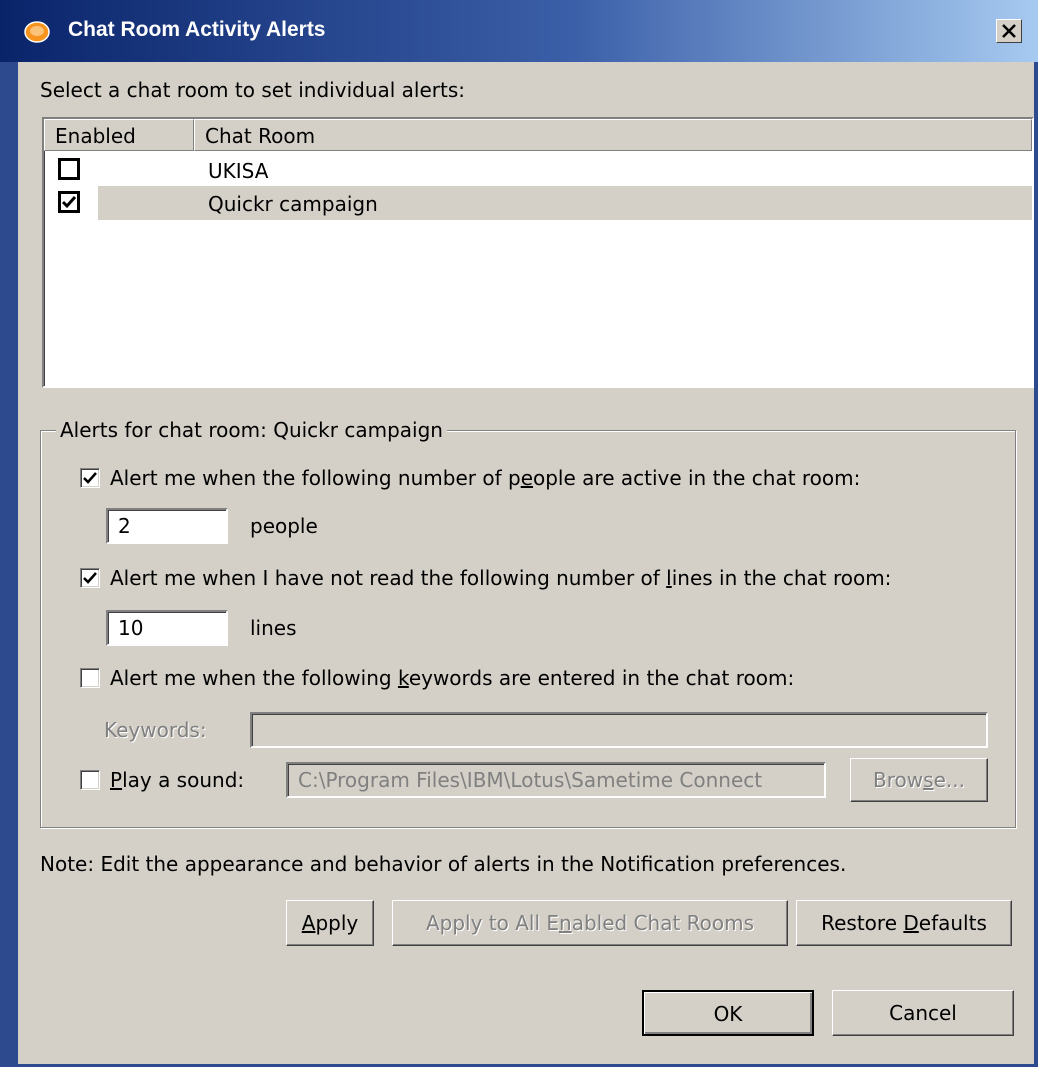 The height and width of the screenshot is (1067, 1038). What do you see at coordinates (167, 526) in the screenshot?
I see `people-count-input: 2` at bounding box center [167, 526].